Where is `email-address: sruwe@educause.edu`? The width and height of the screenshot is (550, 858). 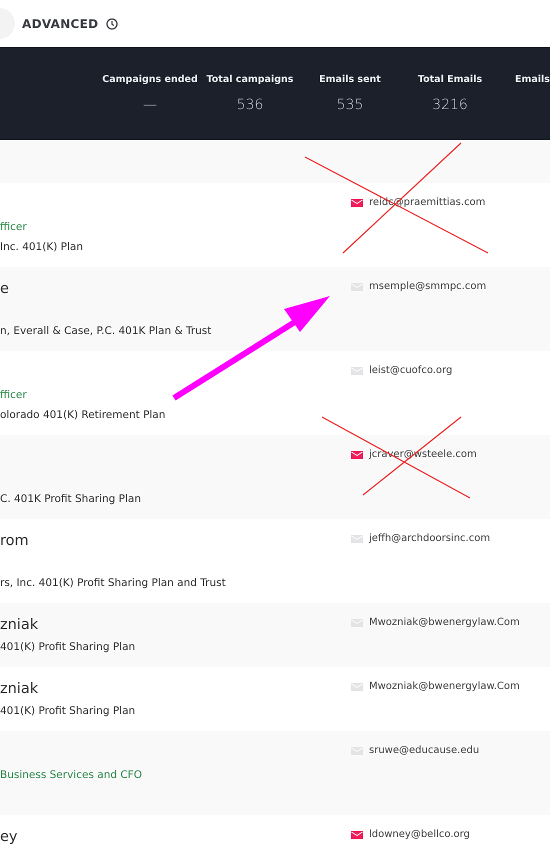 email-address: sruwe@educause.edu is located at coordinates (424, 750).